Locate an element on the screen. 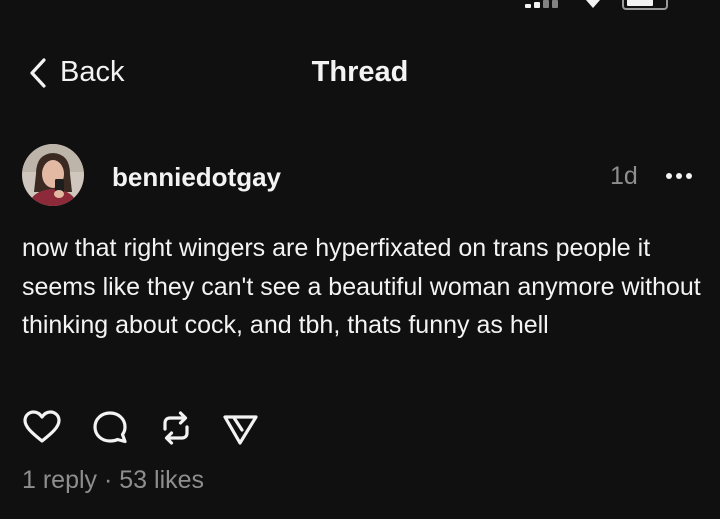 This screenshot has height=519, width=720. avatar is located at coordinates (53, 175).